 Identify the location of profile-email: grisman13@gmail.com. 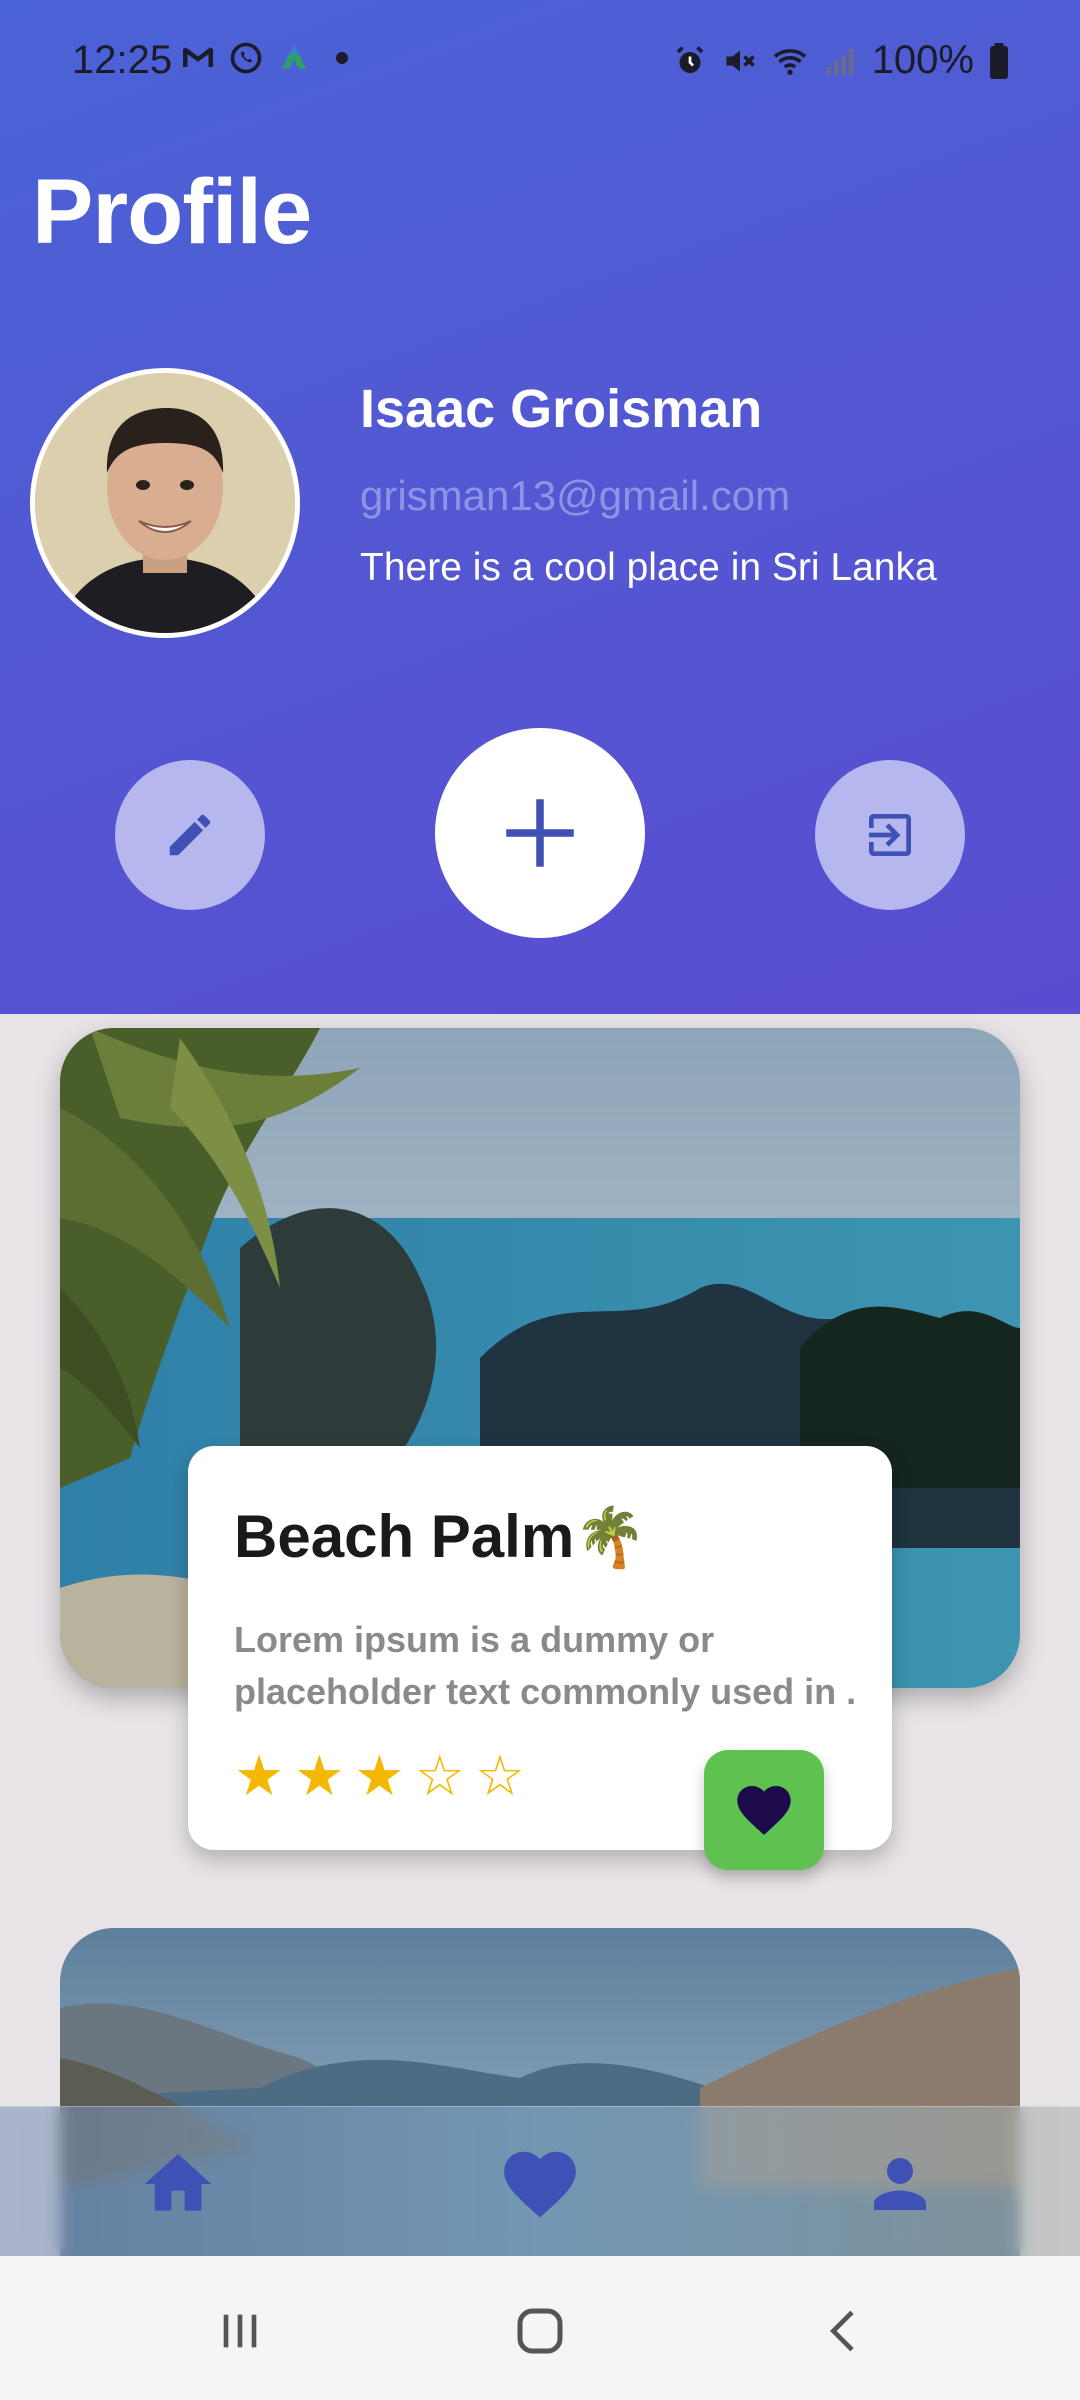
(575, 495).